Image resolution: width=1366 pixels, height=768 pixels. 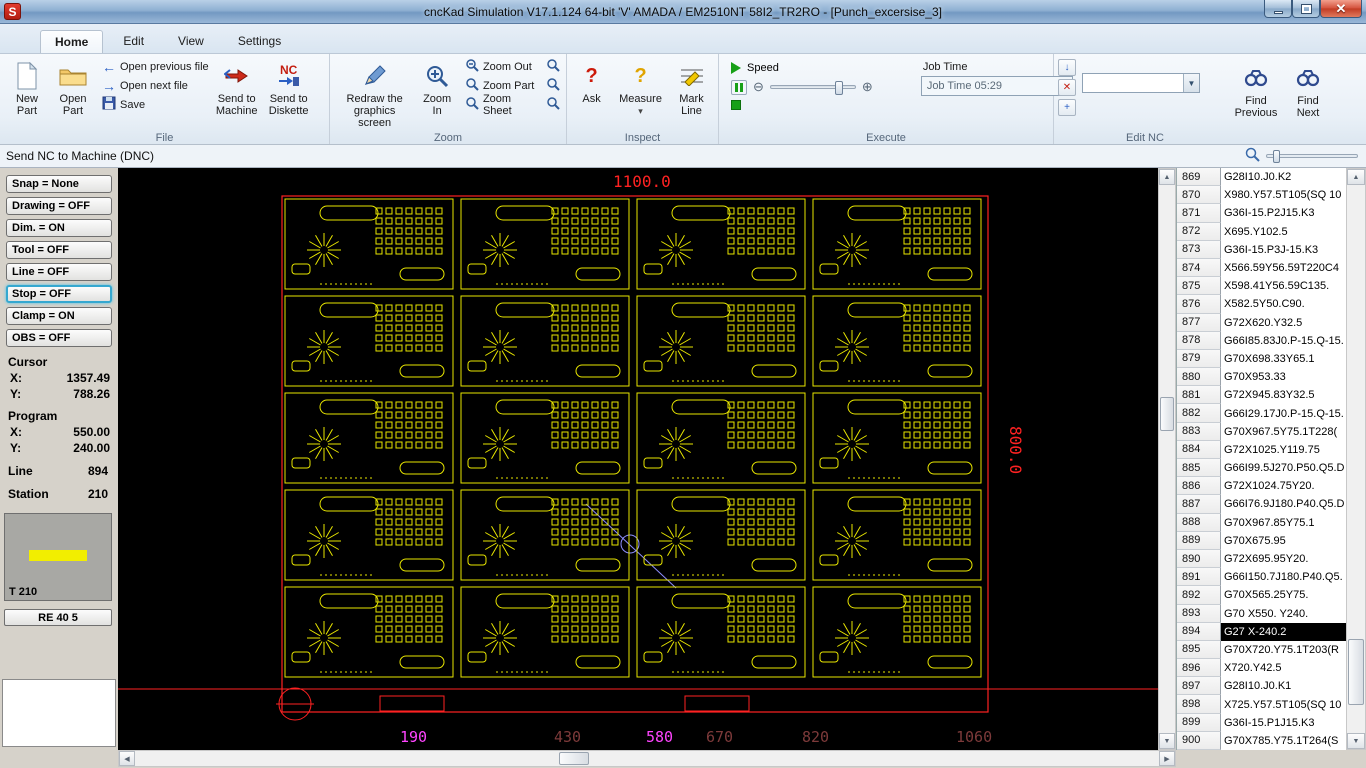 I want to click on nc-row-874: 874 X566.59Y56.59T220C4, so click(x=1261, y=268).